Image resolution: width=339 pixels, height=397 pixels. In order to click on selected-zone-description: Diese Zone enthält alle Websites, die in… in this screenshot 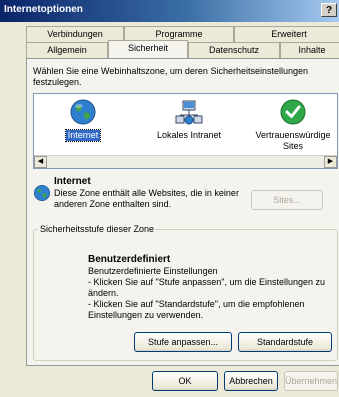, I will do `click(146, 198)`.